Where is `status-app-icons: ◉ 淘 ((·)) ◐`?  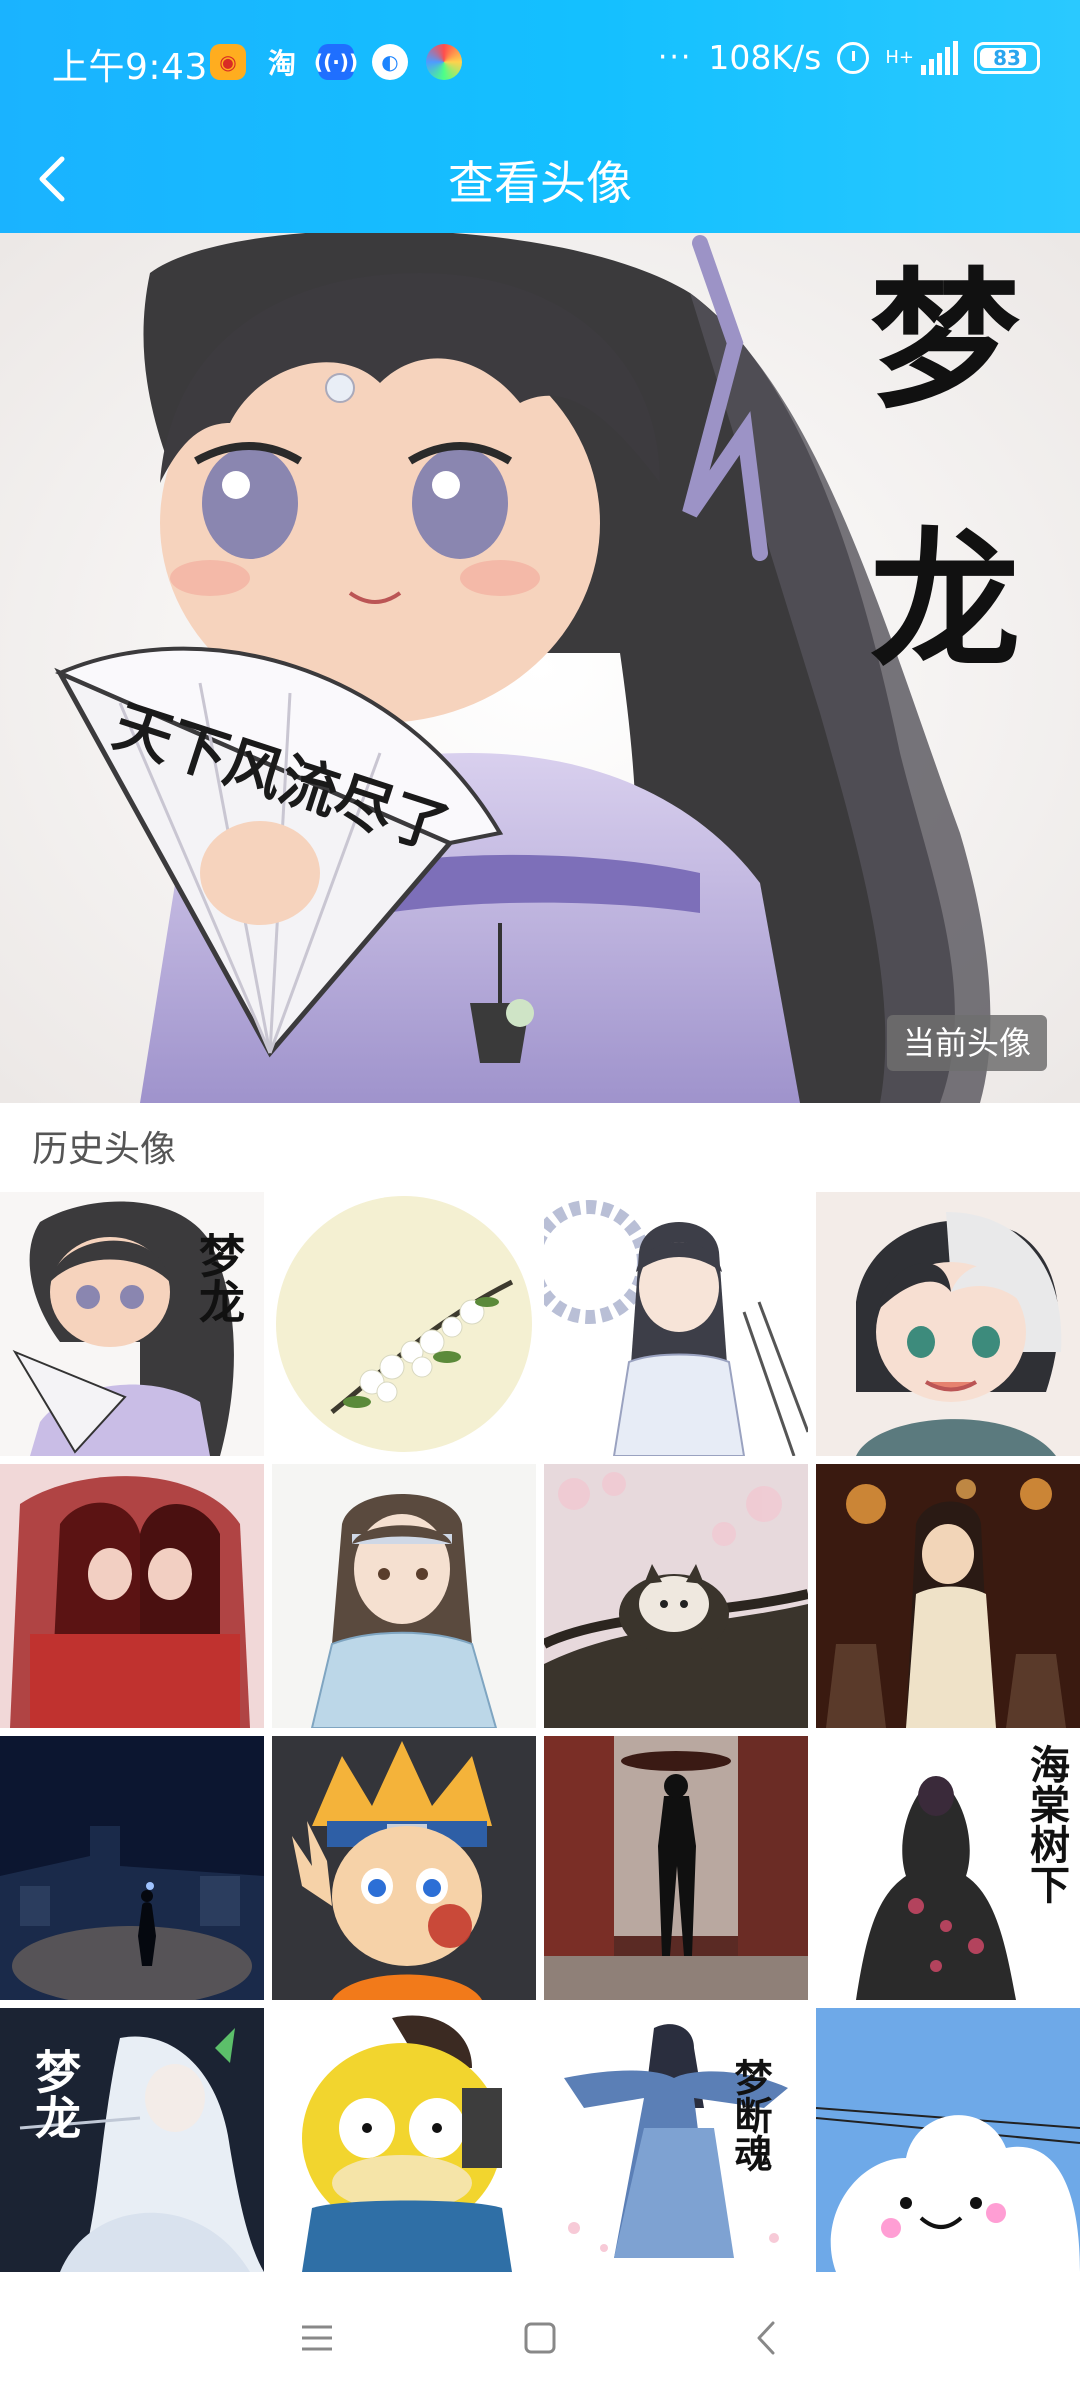 status-app-icons: ◉ 淘 ((·)) ◐ is located at coordinates (336, 62).